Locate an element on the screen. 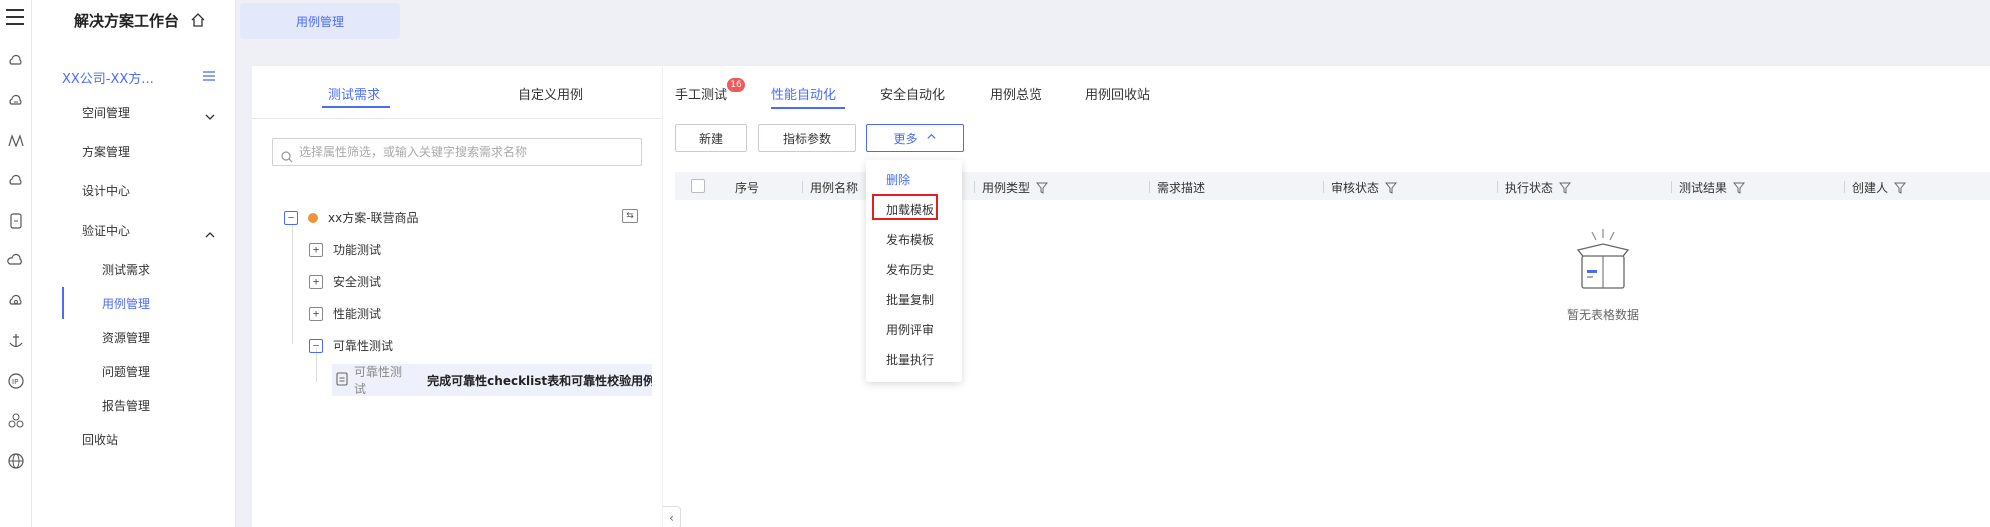 This screenshot has height=527, width=1990. tree-node-reliability: − 可靠性测试 is located at coordinates (351, 345).